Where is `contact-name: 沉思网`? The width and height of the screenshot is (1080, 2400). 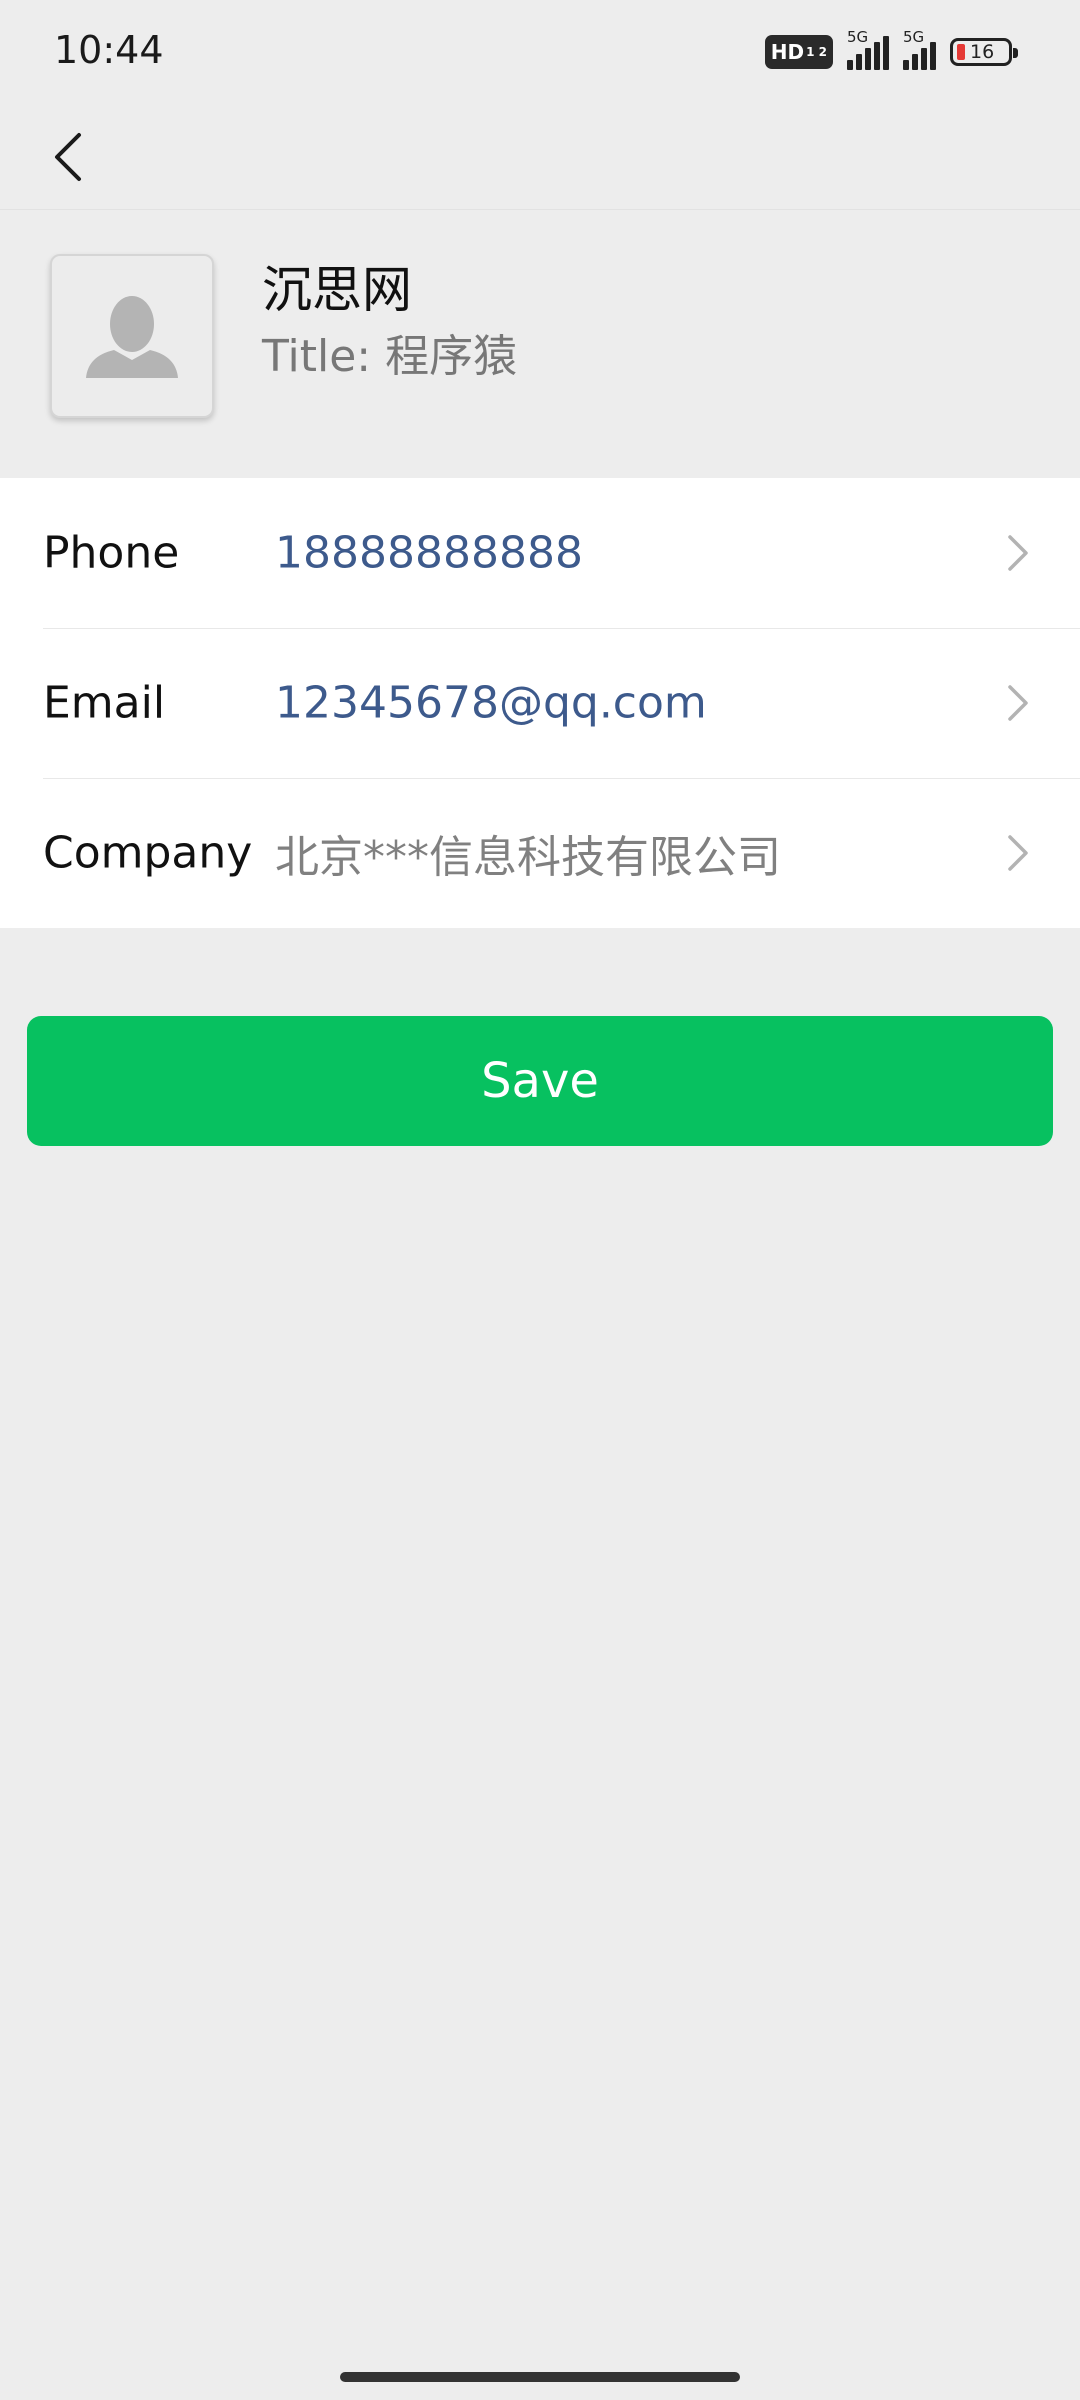
contact-name: 沉思网 is located at coordinates (337, 290).